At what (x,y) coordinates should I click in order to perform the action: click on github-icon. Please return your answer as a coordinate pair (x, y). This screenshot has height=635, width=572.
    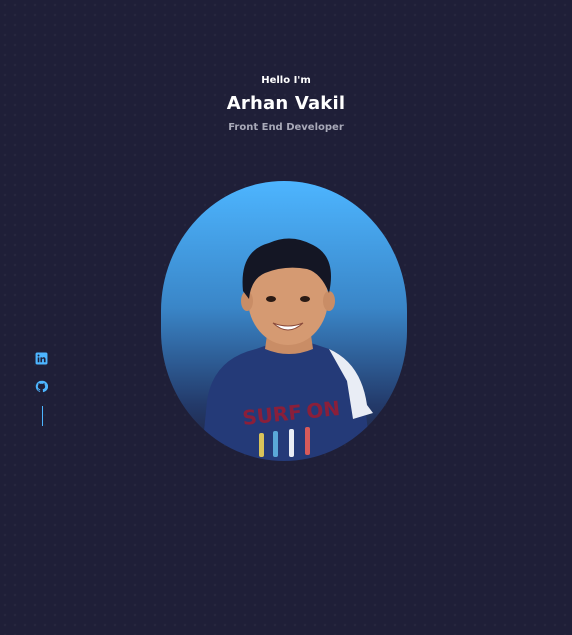
    Looking at the image, I should click on (42, 386).